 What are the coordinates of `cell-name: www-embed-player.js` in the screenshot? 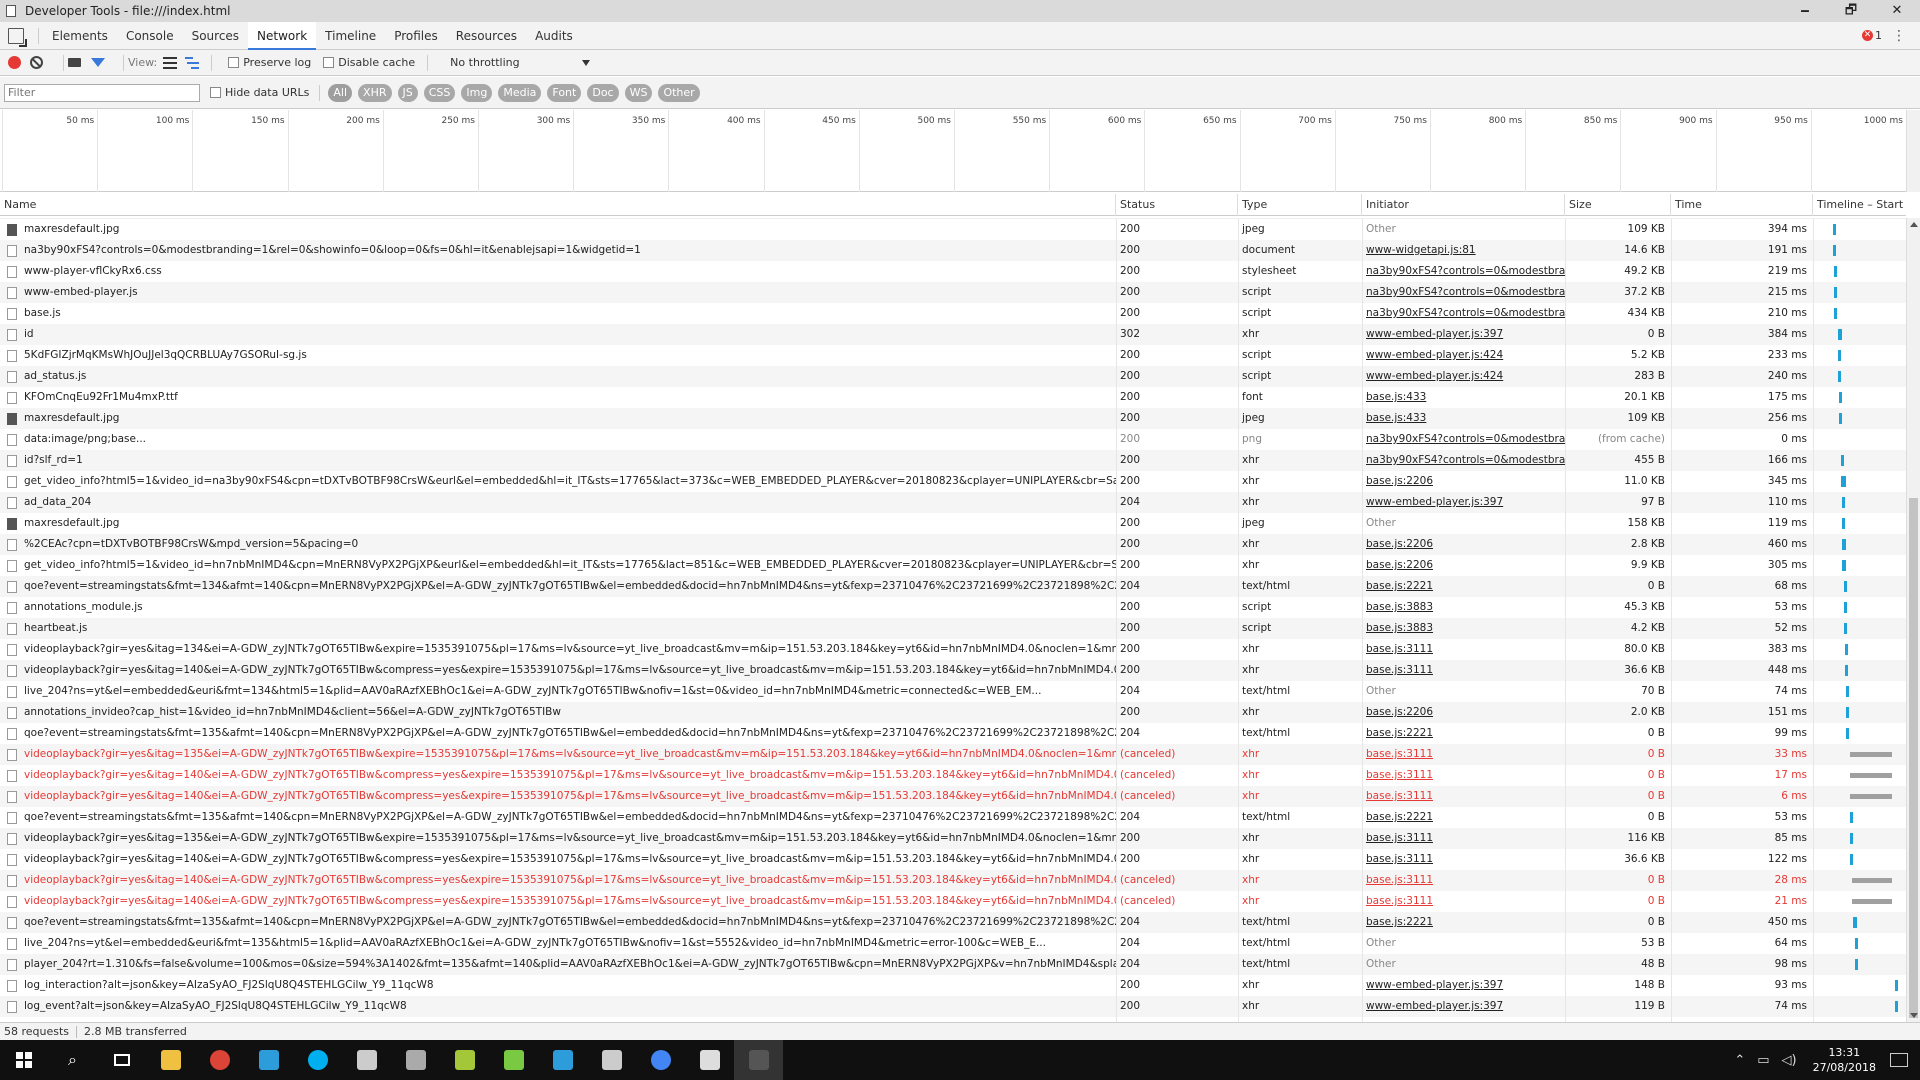 It's located at (558, 292).